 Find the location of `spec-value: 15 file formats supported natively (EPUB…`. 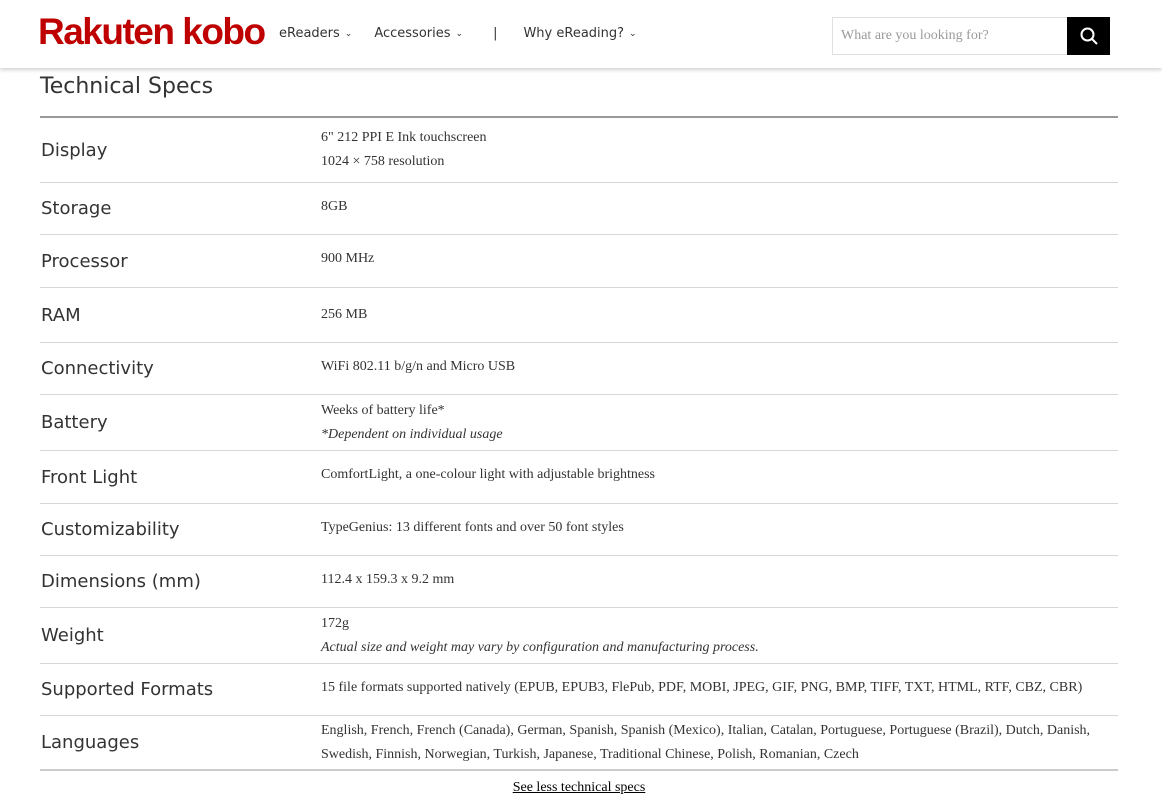

spec-value: 15 file formats supported natively (EPUB… is located at coordinates (702, 687).